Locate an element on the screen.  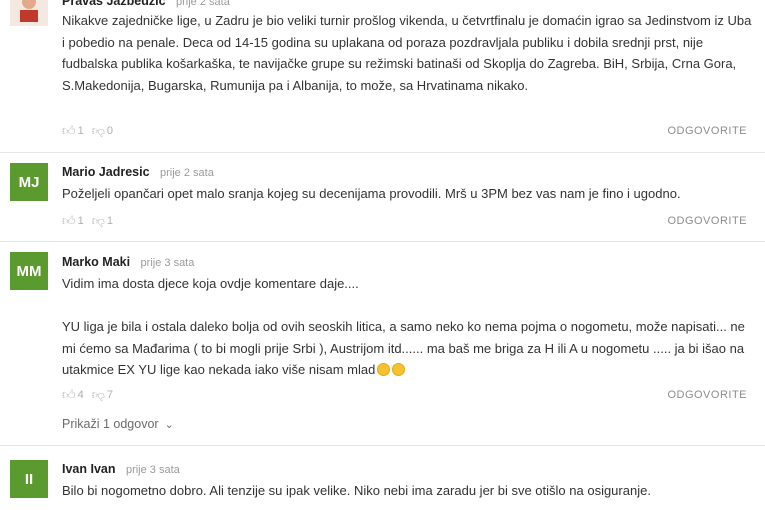
like-count: 4 is located at coordinates (80, 395).